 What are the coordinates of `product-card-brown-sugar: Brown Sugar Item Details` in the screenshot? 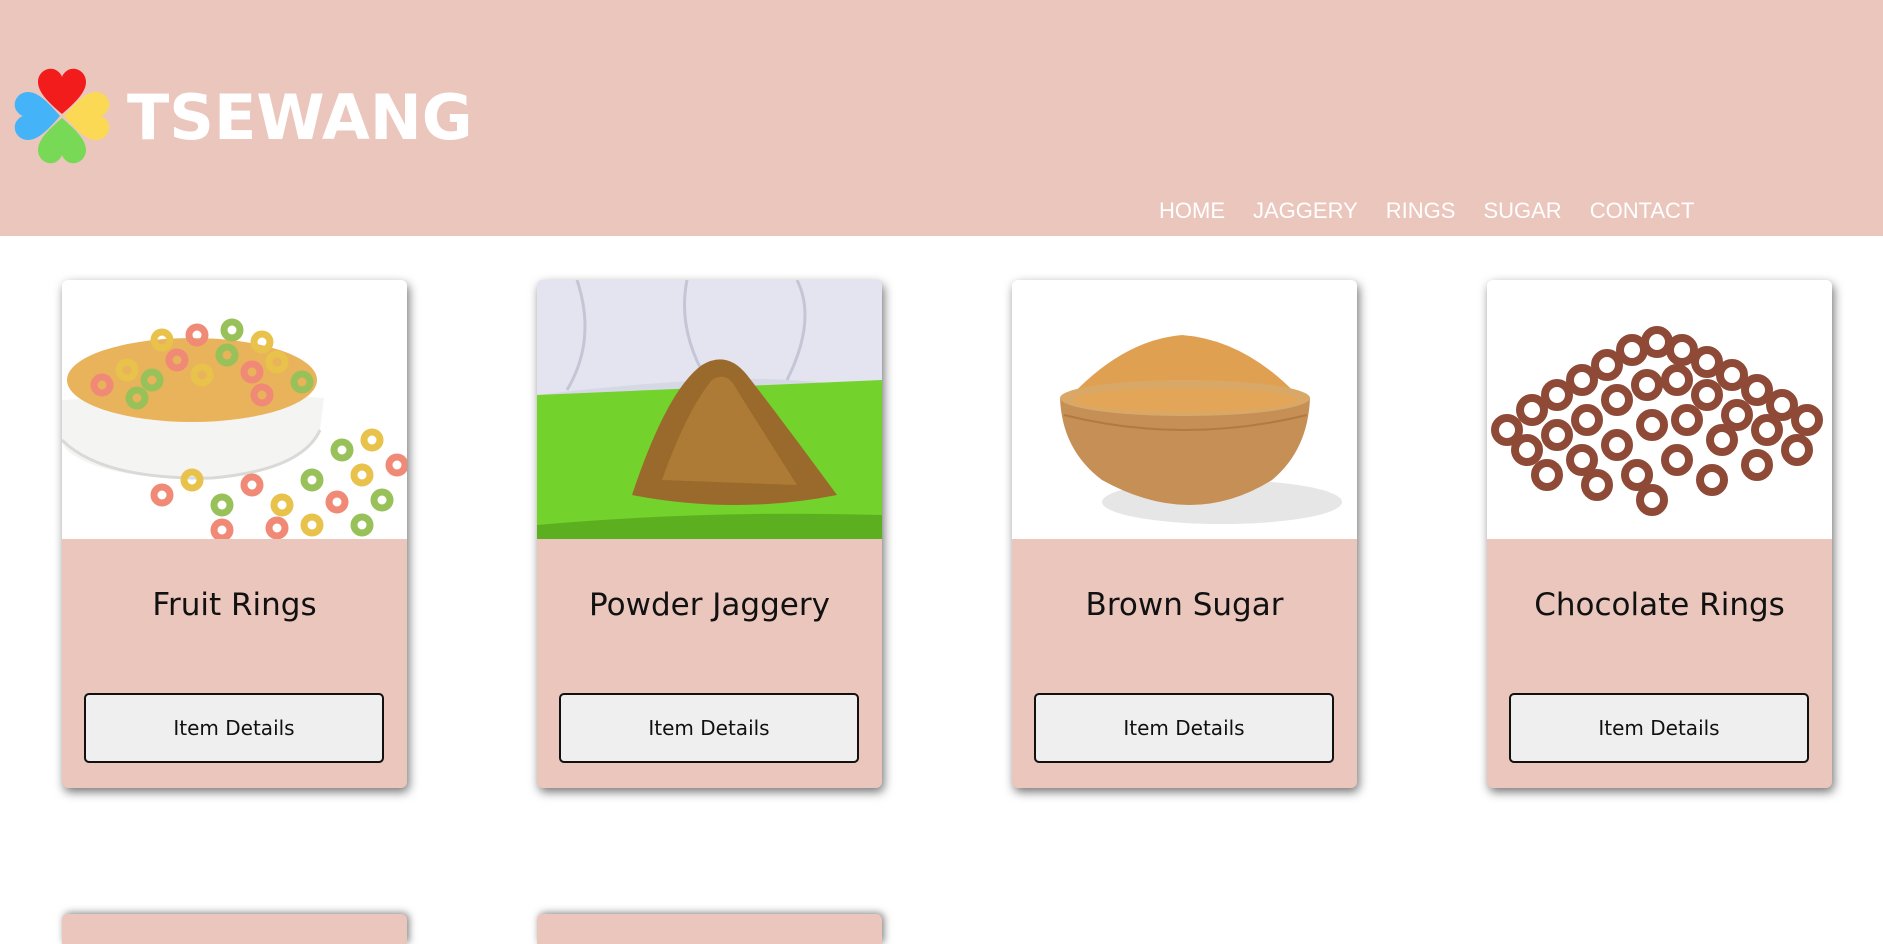 It's located at (1184, 534).